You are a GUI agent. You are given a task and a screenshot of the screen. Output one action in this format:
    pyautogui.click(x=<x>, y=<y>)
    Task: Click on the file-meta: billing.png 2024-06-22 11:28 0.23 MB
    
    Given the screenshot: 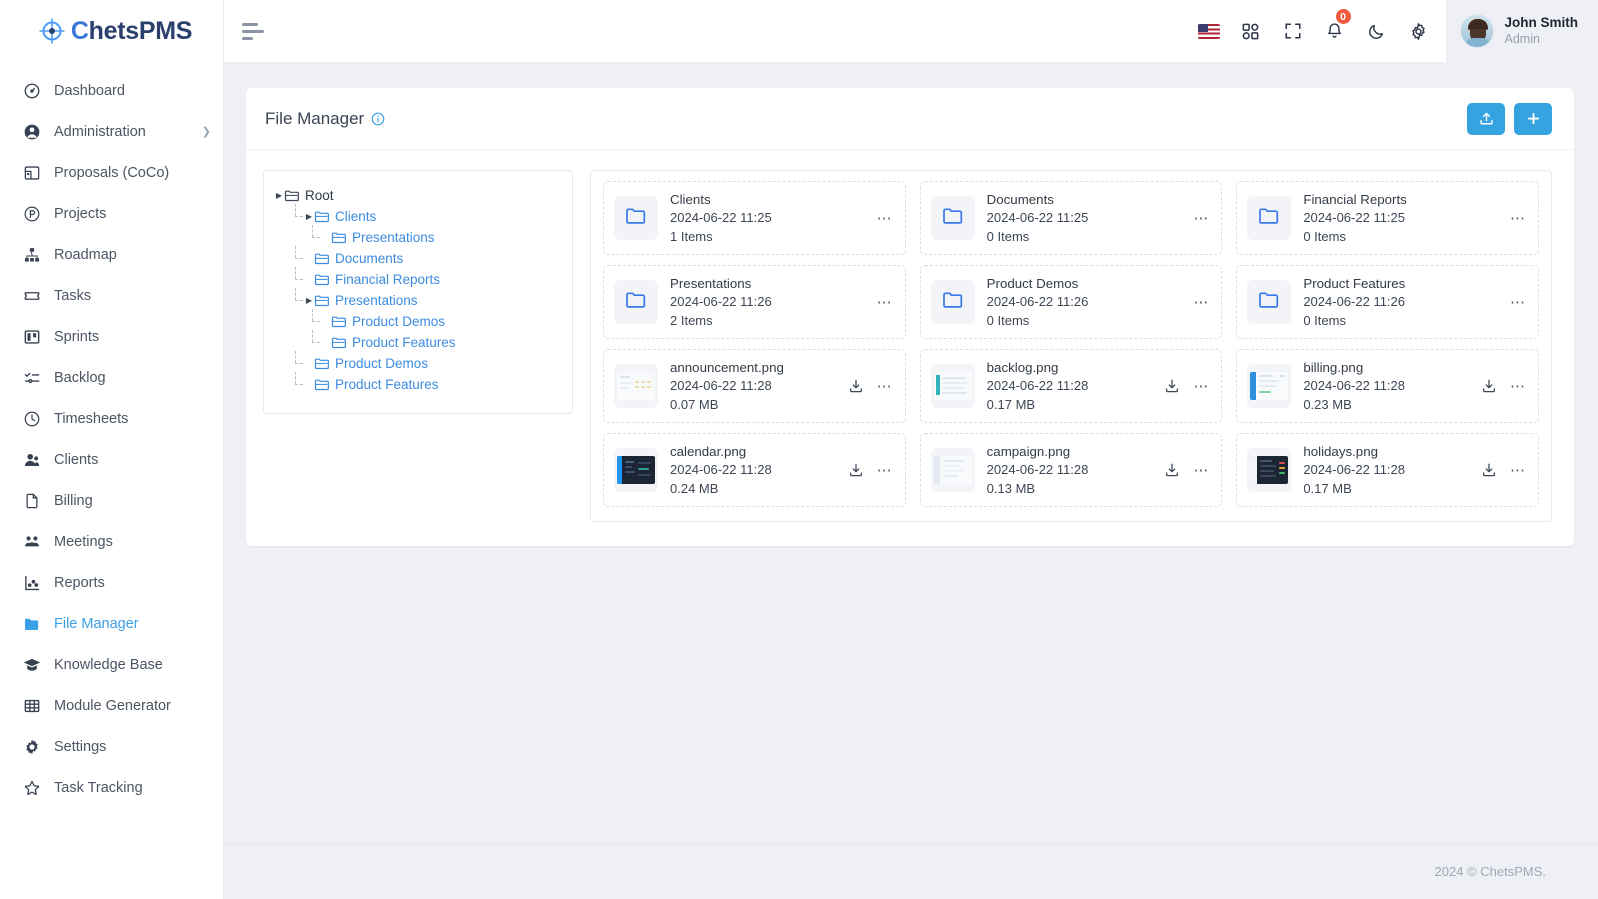 What is the action you would take?
    pyautogui.click(x=1386, y=386)
    